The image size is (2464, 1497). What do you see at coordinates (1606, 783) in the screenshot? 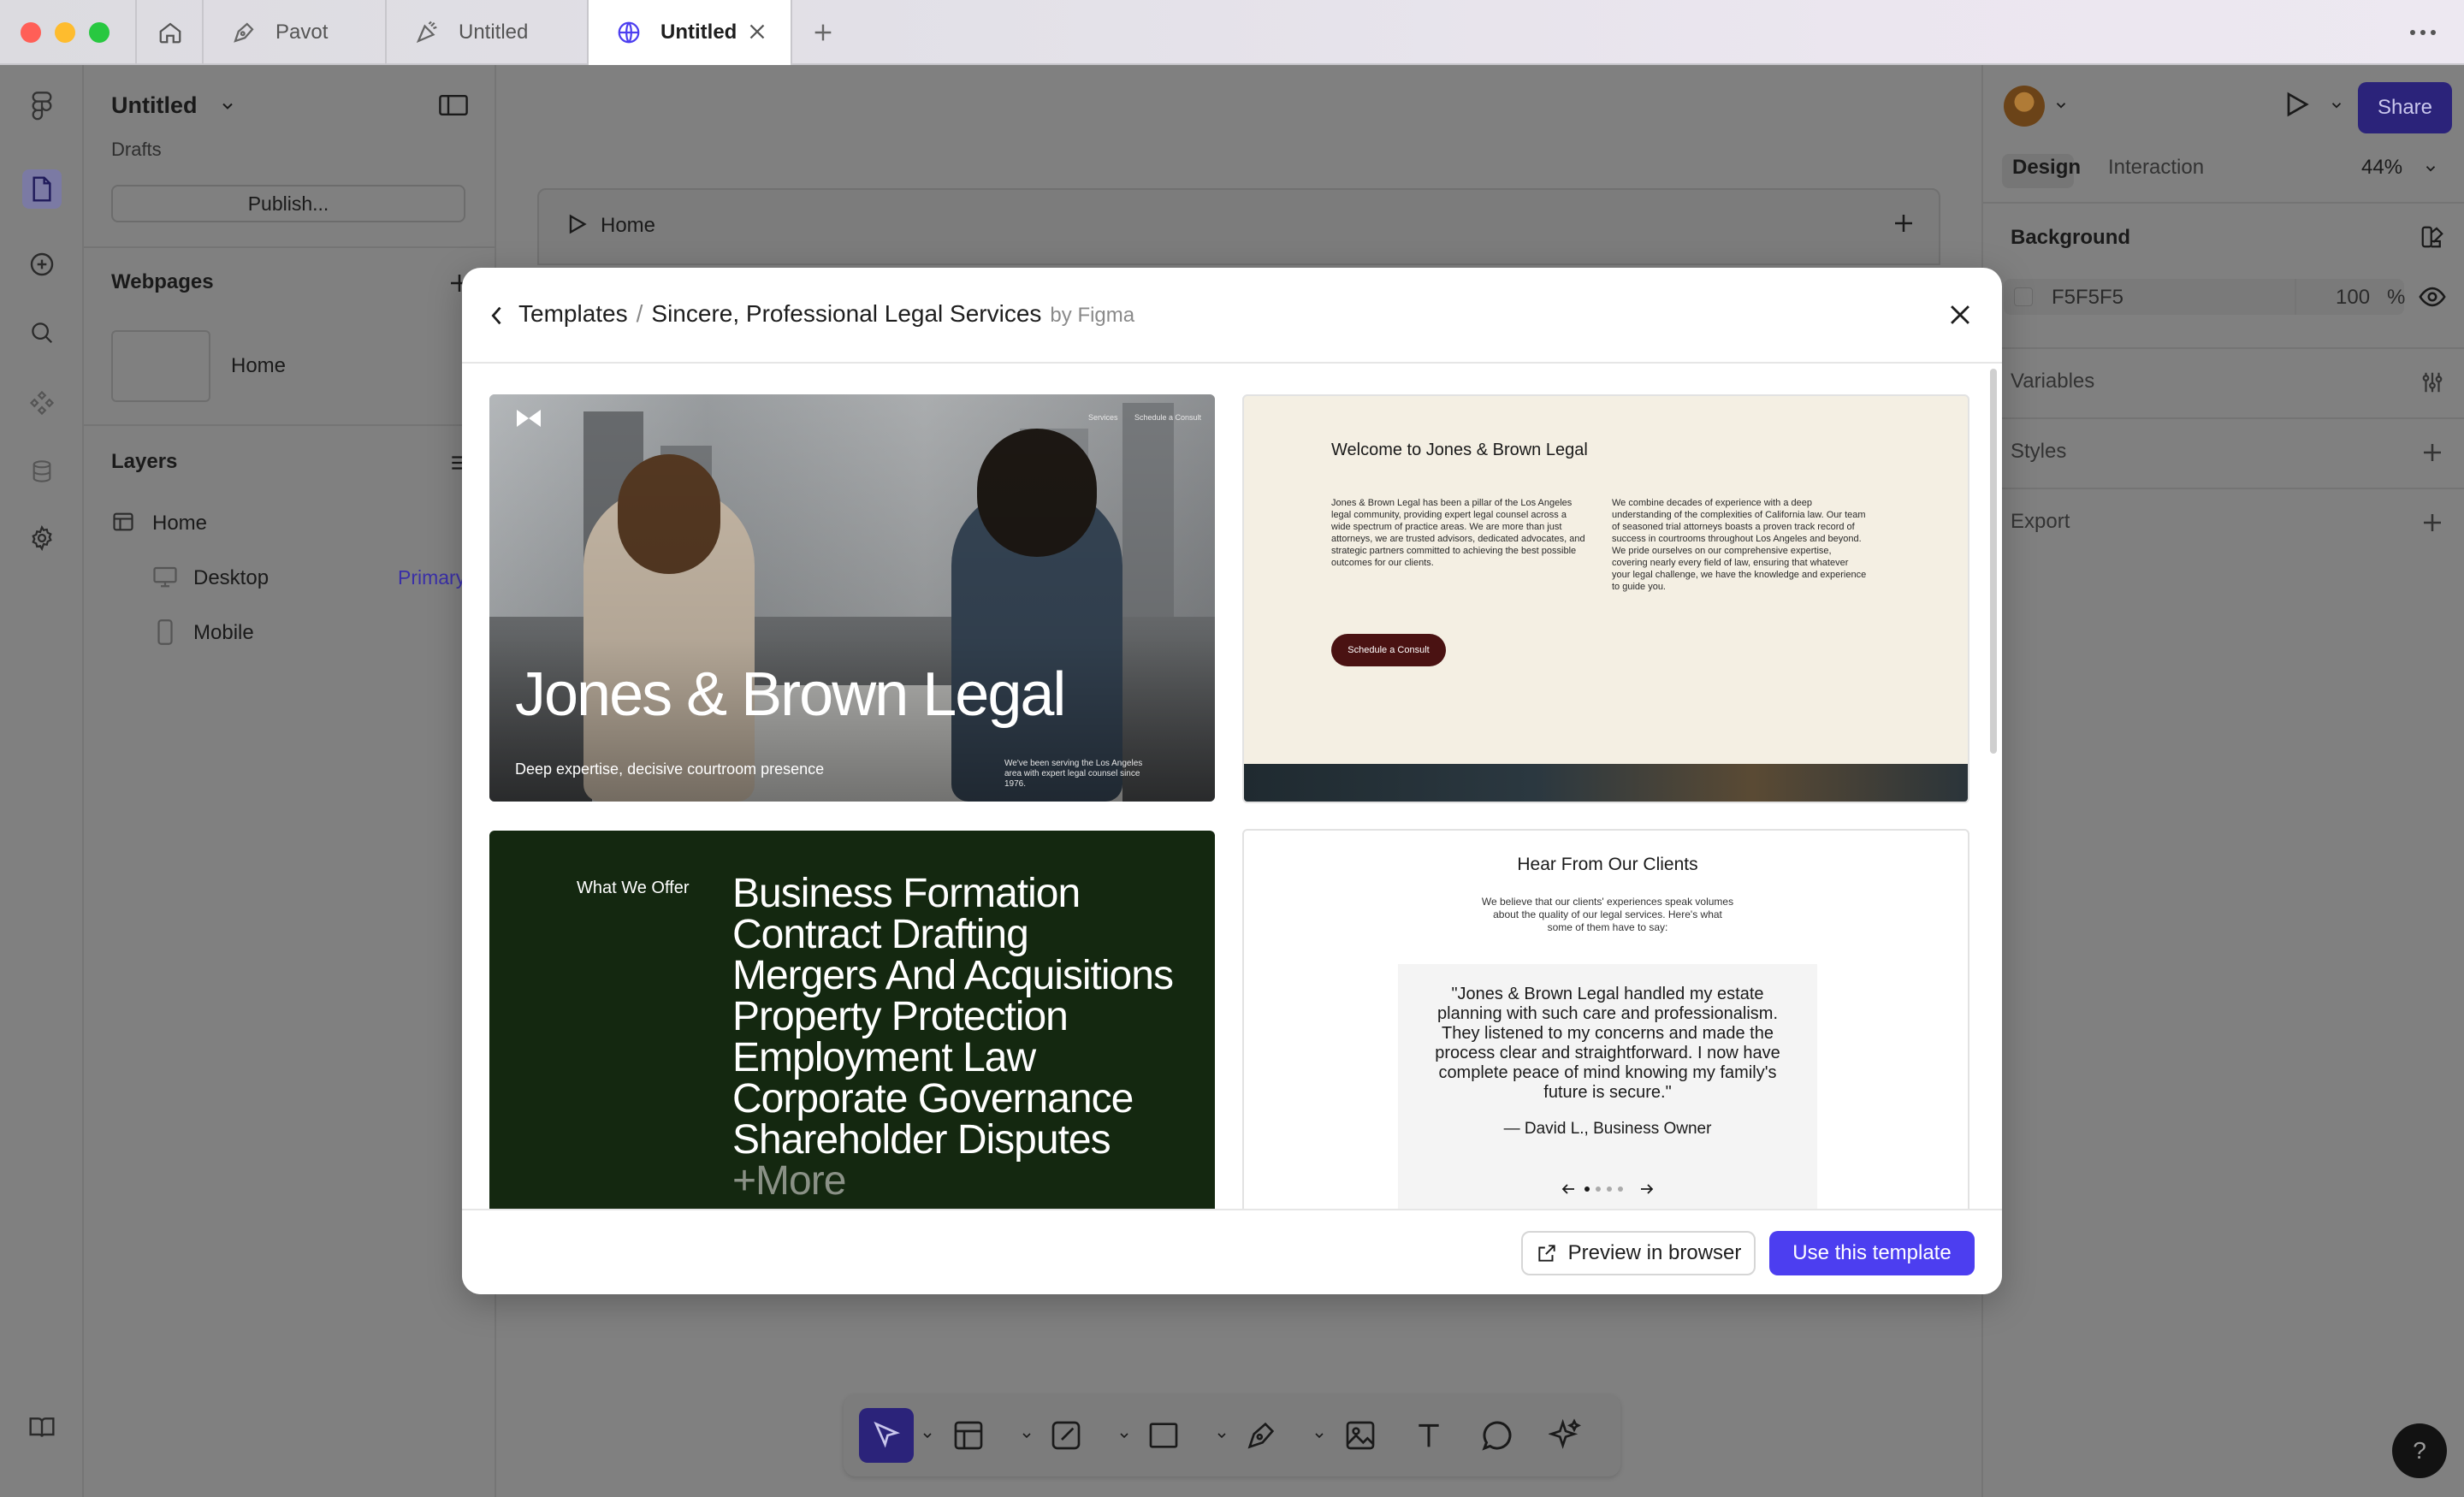
I see `bookshelf-photo` at bounding box center [1606, 783].